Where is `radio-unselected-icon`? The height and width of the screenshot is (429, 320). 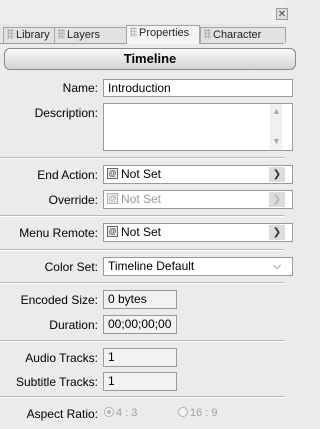
radio-unselected-icon is located at coordinates (183, 412).